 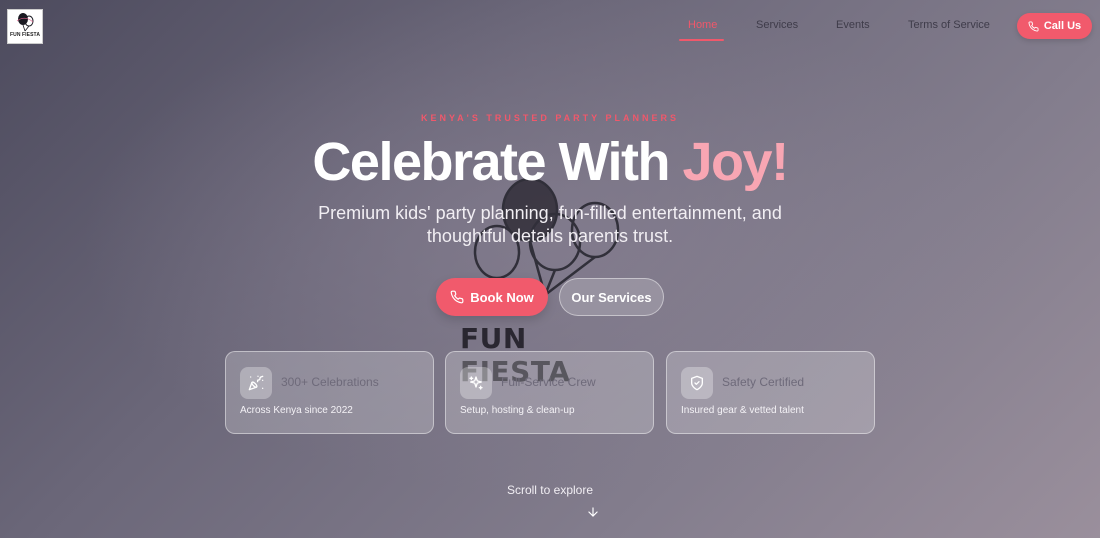 I want to click on balloon-logo-watermark: FUN FIESTA, so click(x=545, y=279).